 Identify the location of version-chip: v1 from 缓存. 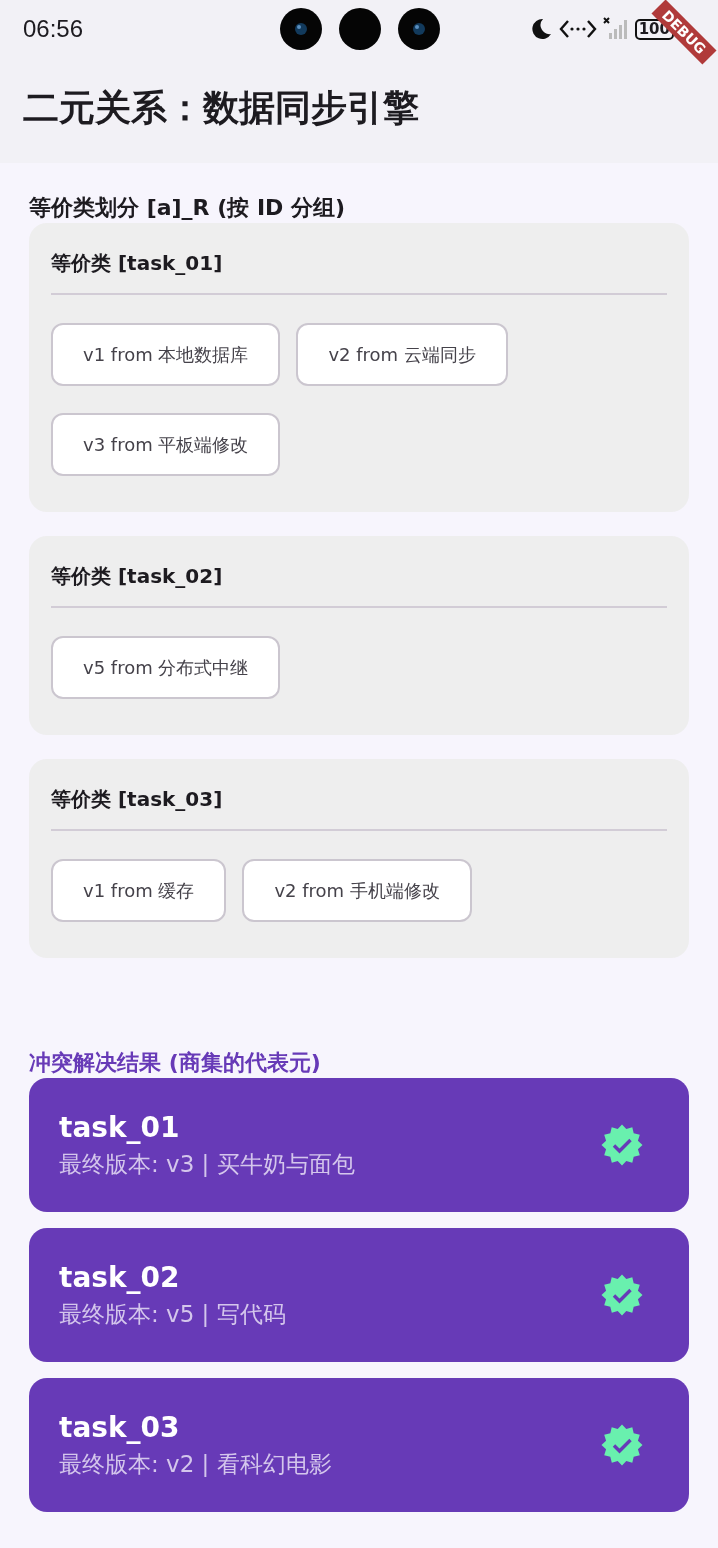
(139, 890).